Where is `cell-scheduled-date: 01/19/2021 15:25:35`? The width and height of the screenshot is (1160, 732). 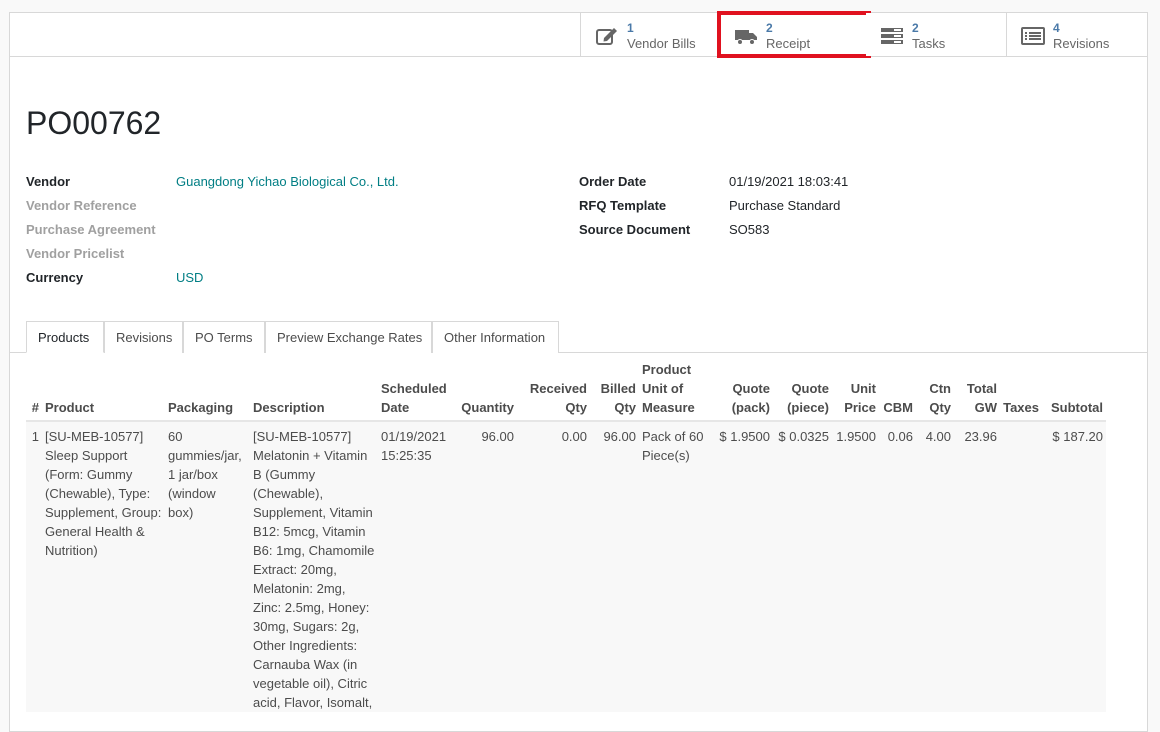
cell-scheduled-date: 01/19/2021 15:25:35 is located at coordinates (414, 566).